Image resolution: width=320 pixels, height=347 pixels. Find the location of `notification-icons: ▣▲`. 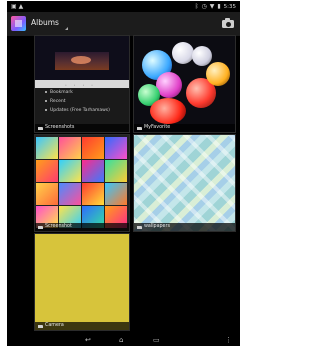

notification-icons: ▣▲ is located at coordinates (18, 6).